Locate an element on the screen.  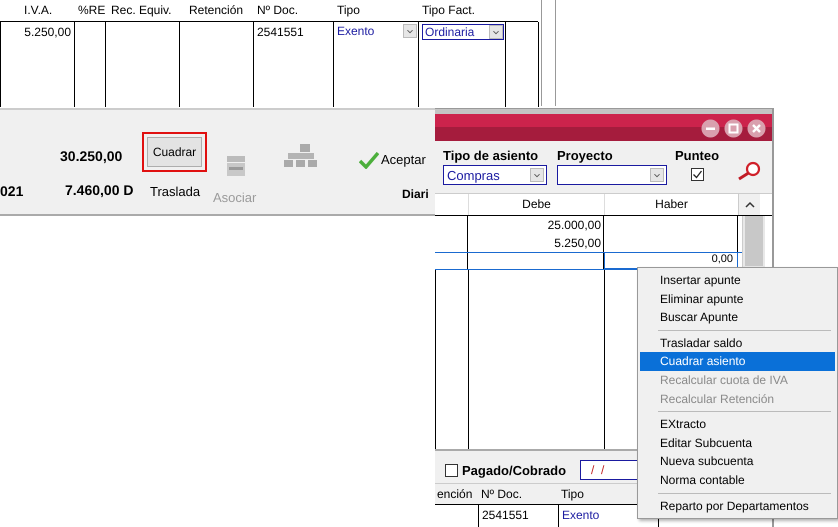
invoice-type-dropdown: Ordinaria is located at coordinates (463, 32).